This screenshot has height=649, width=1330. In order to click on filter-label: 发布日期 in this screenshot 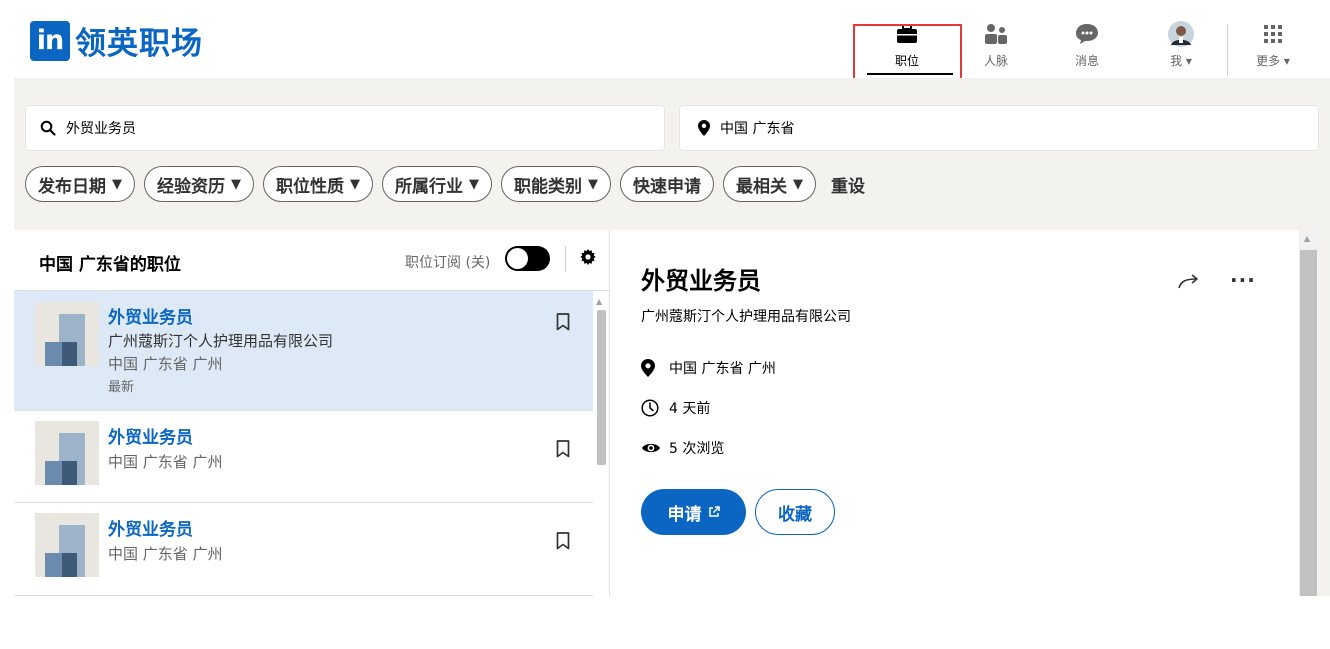, I will do `click(72, 186)`.